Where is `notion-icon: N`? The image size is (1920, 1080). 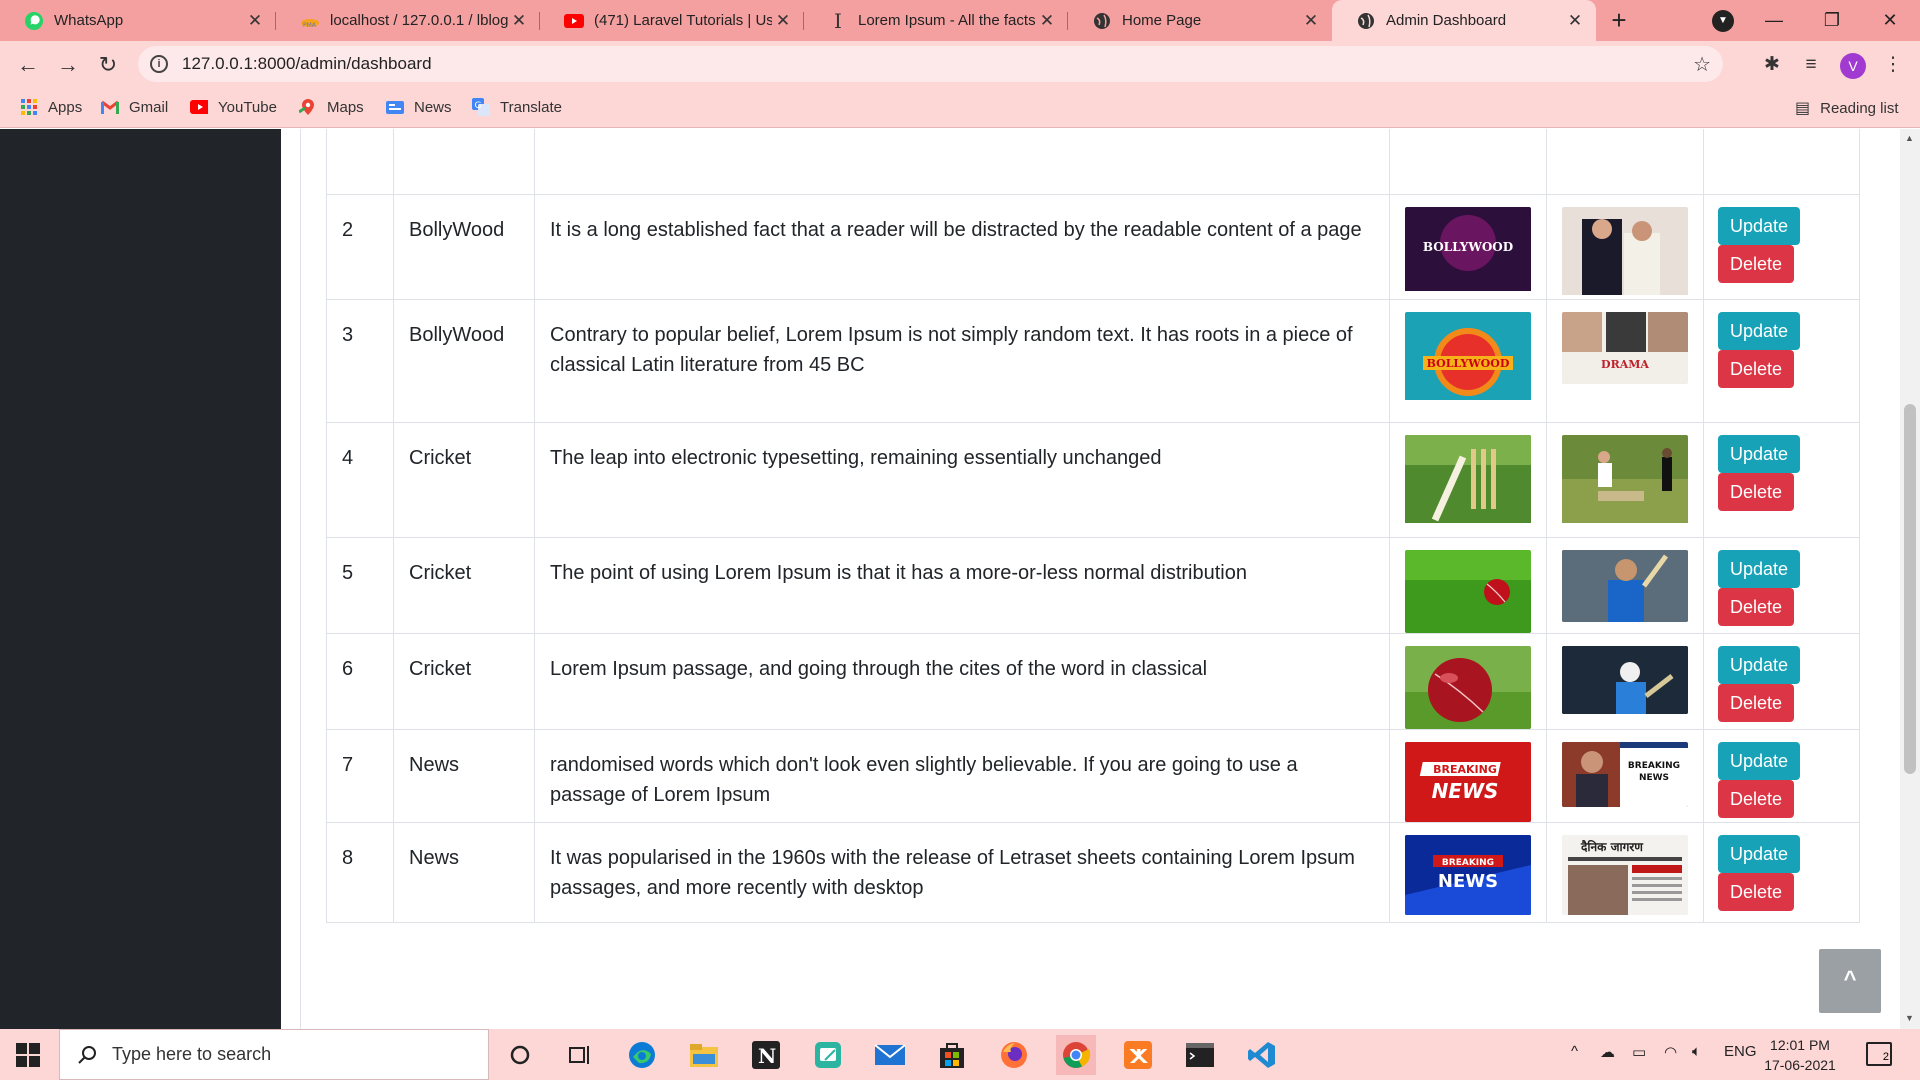
notion-icon: N is located at coordinates (766, 1055).